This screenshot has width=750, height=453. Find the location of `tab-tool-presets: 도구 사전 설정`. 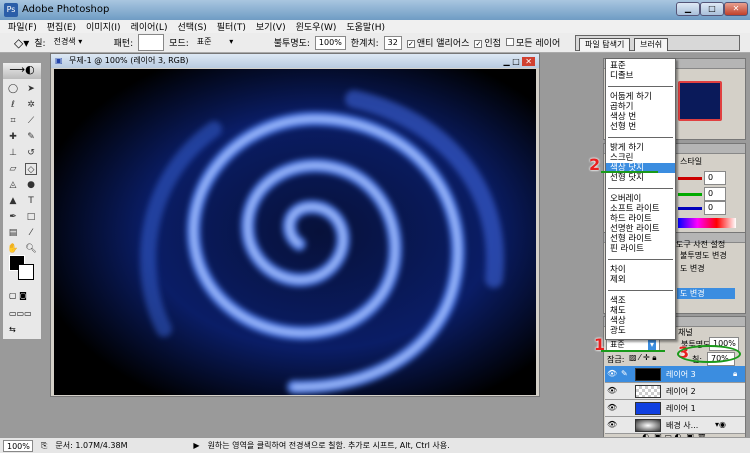

tab-tool-presets: 도구 사전 설정 is located at coordinates (700, 244).